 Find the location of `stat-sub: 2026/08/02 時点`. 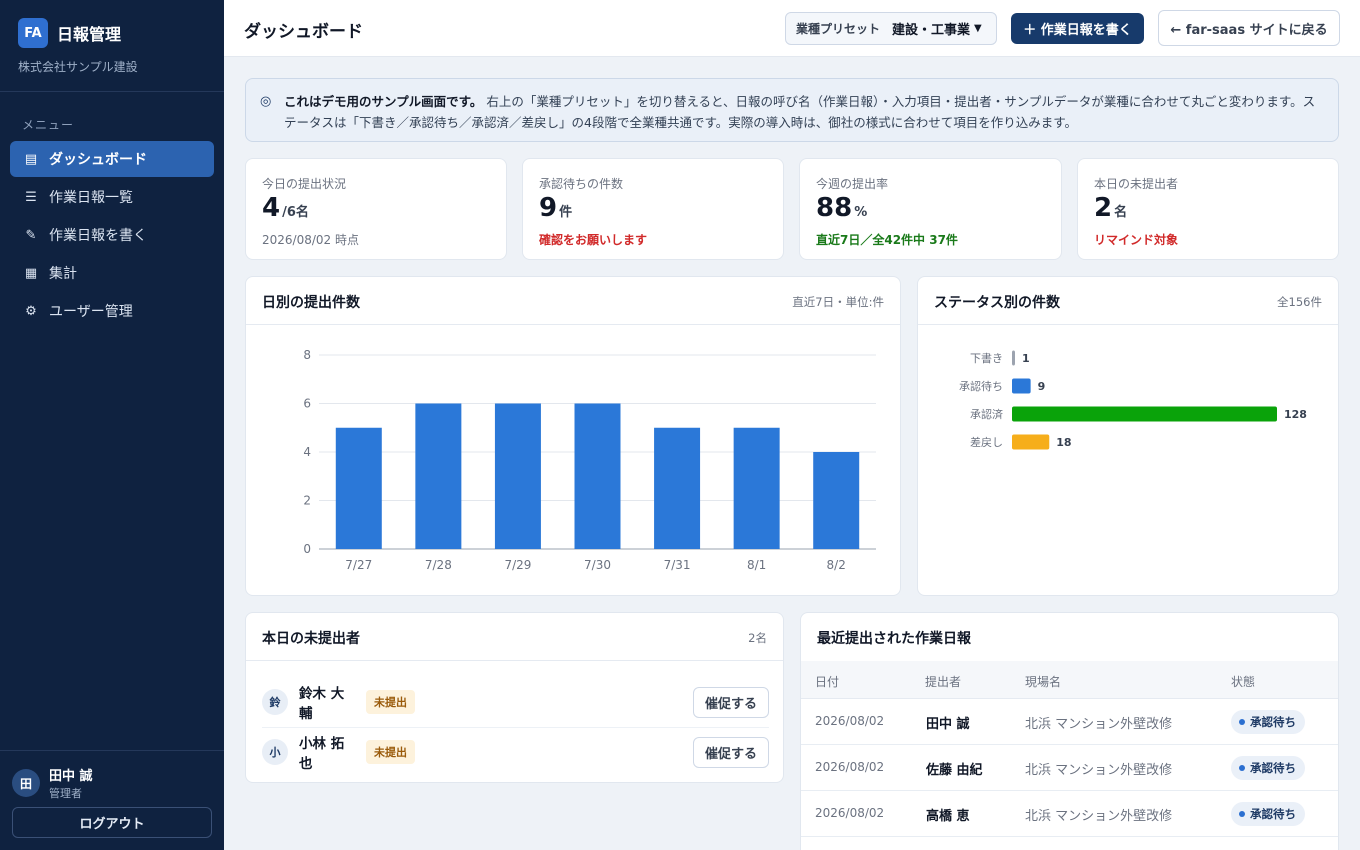

stat-sub: 2026/08/02 時点 is located at coordinates (310, 240).